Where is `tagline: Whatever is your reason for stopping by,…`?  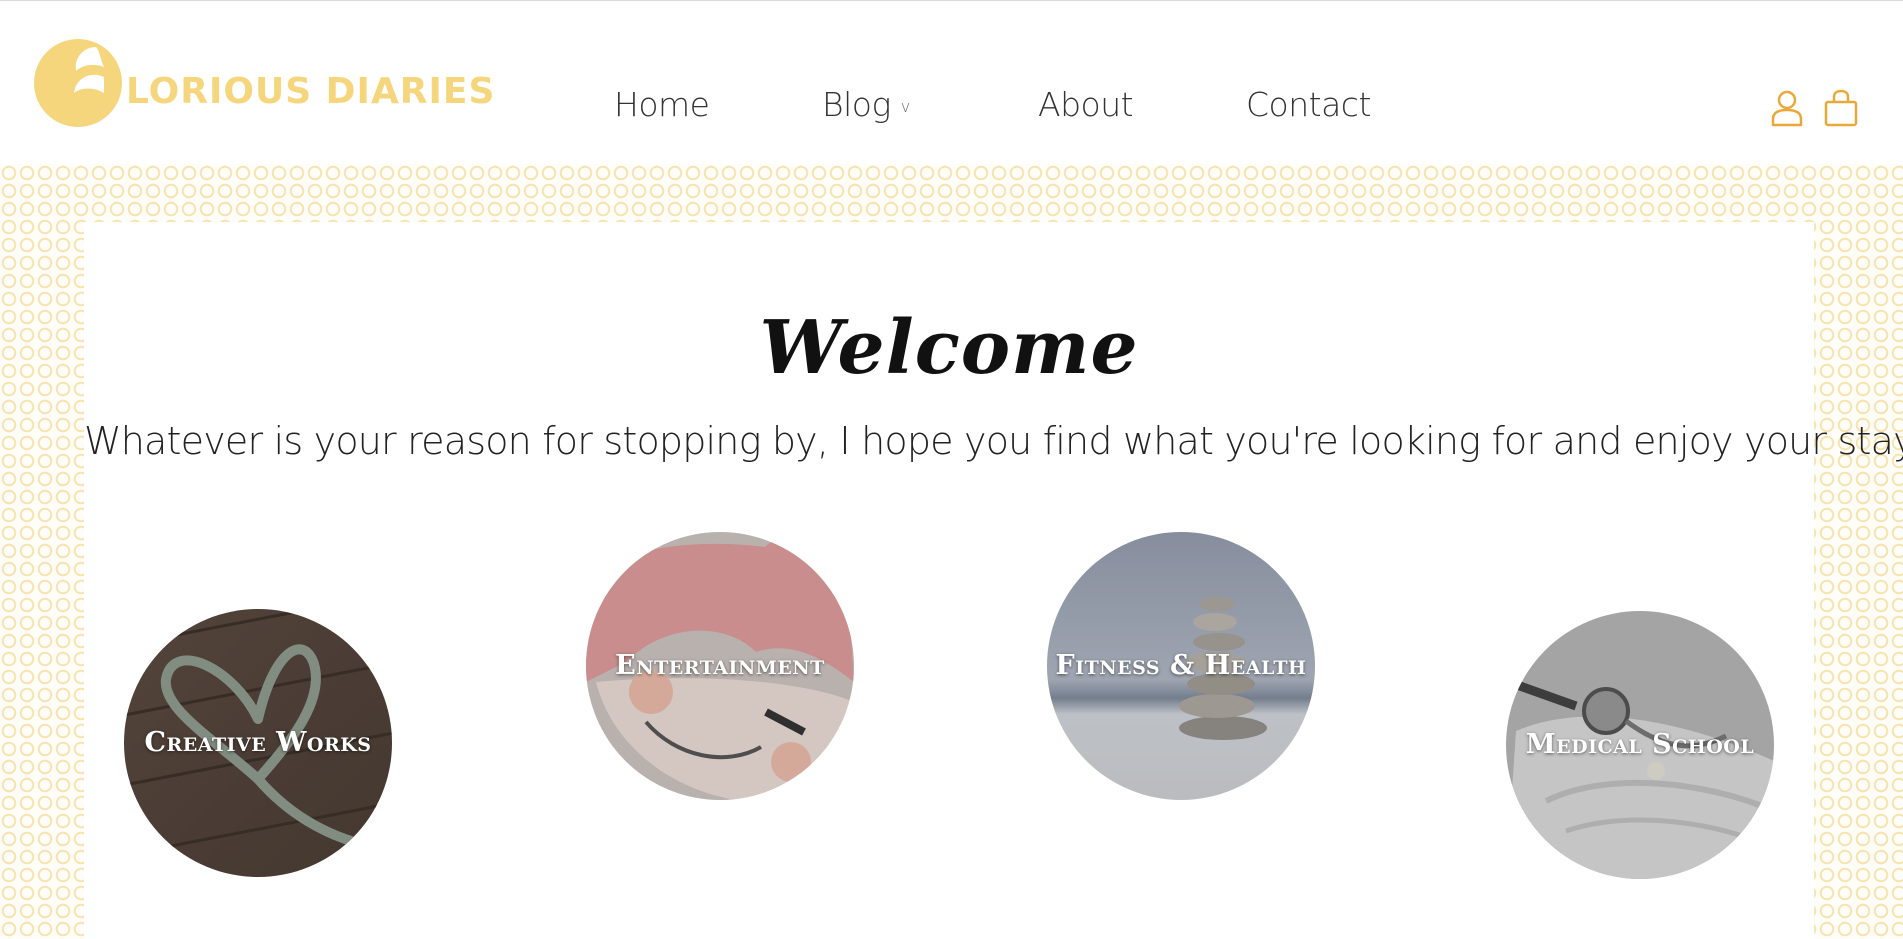 tagline: Whatever is your reason for stopping by,… is located at coordinates (993, 441).